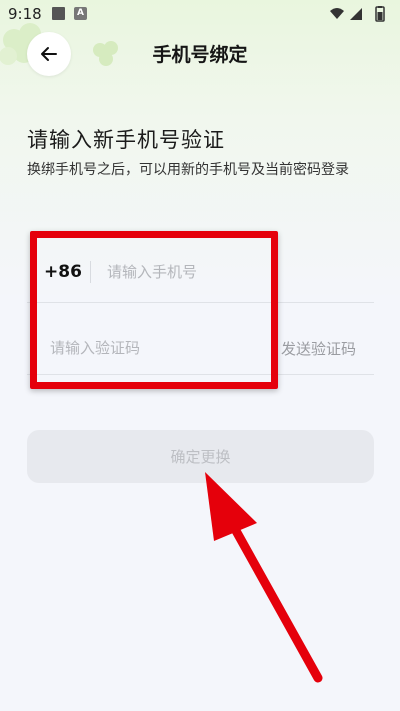 Image resolution: width=400 pixels, height=711 pixels. I want to click on wifi-icon, so click(337, 13).